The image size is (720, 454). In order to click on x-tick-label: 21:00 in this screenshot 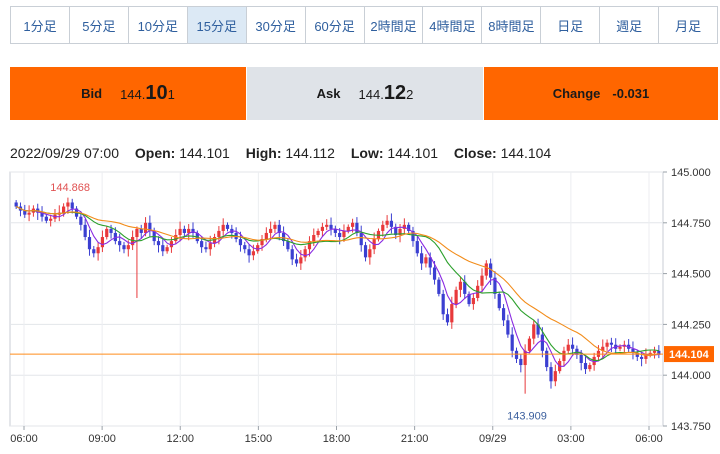, I will do `click(415, 439)`.